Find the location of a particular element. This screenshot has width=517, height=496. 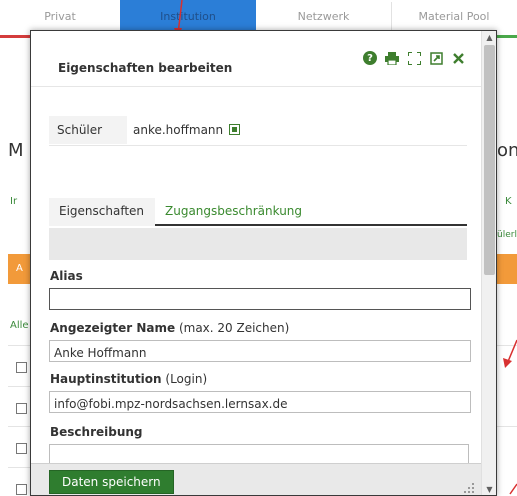

save-button: Daten speichern is located at coordinates (111, 482).